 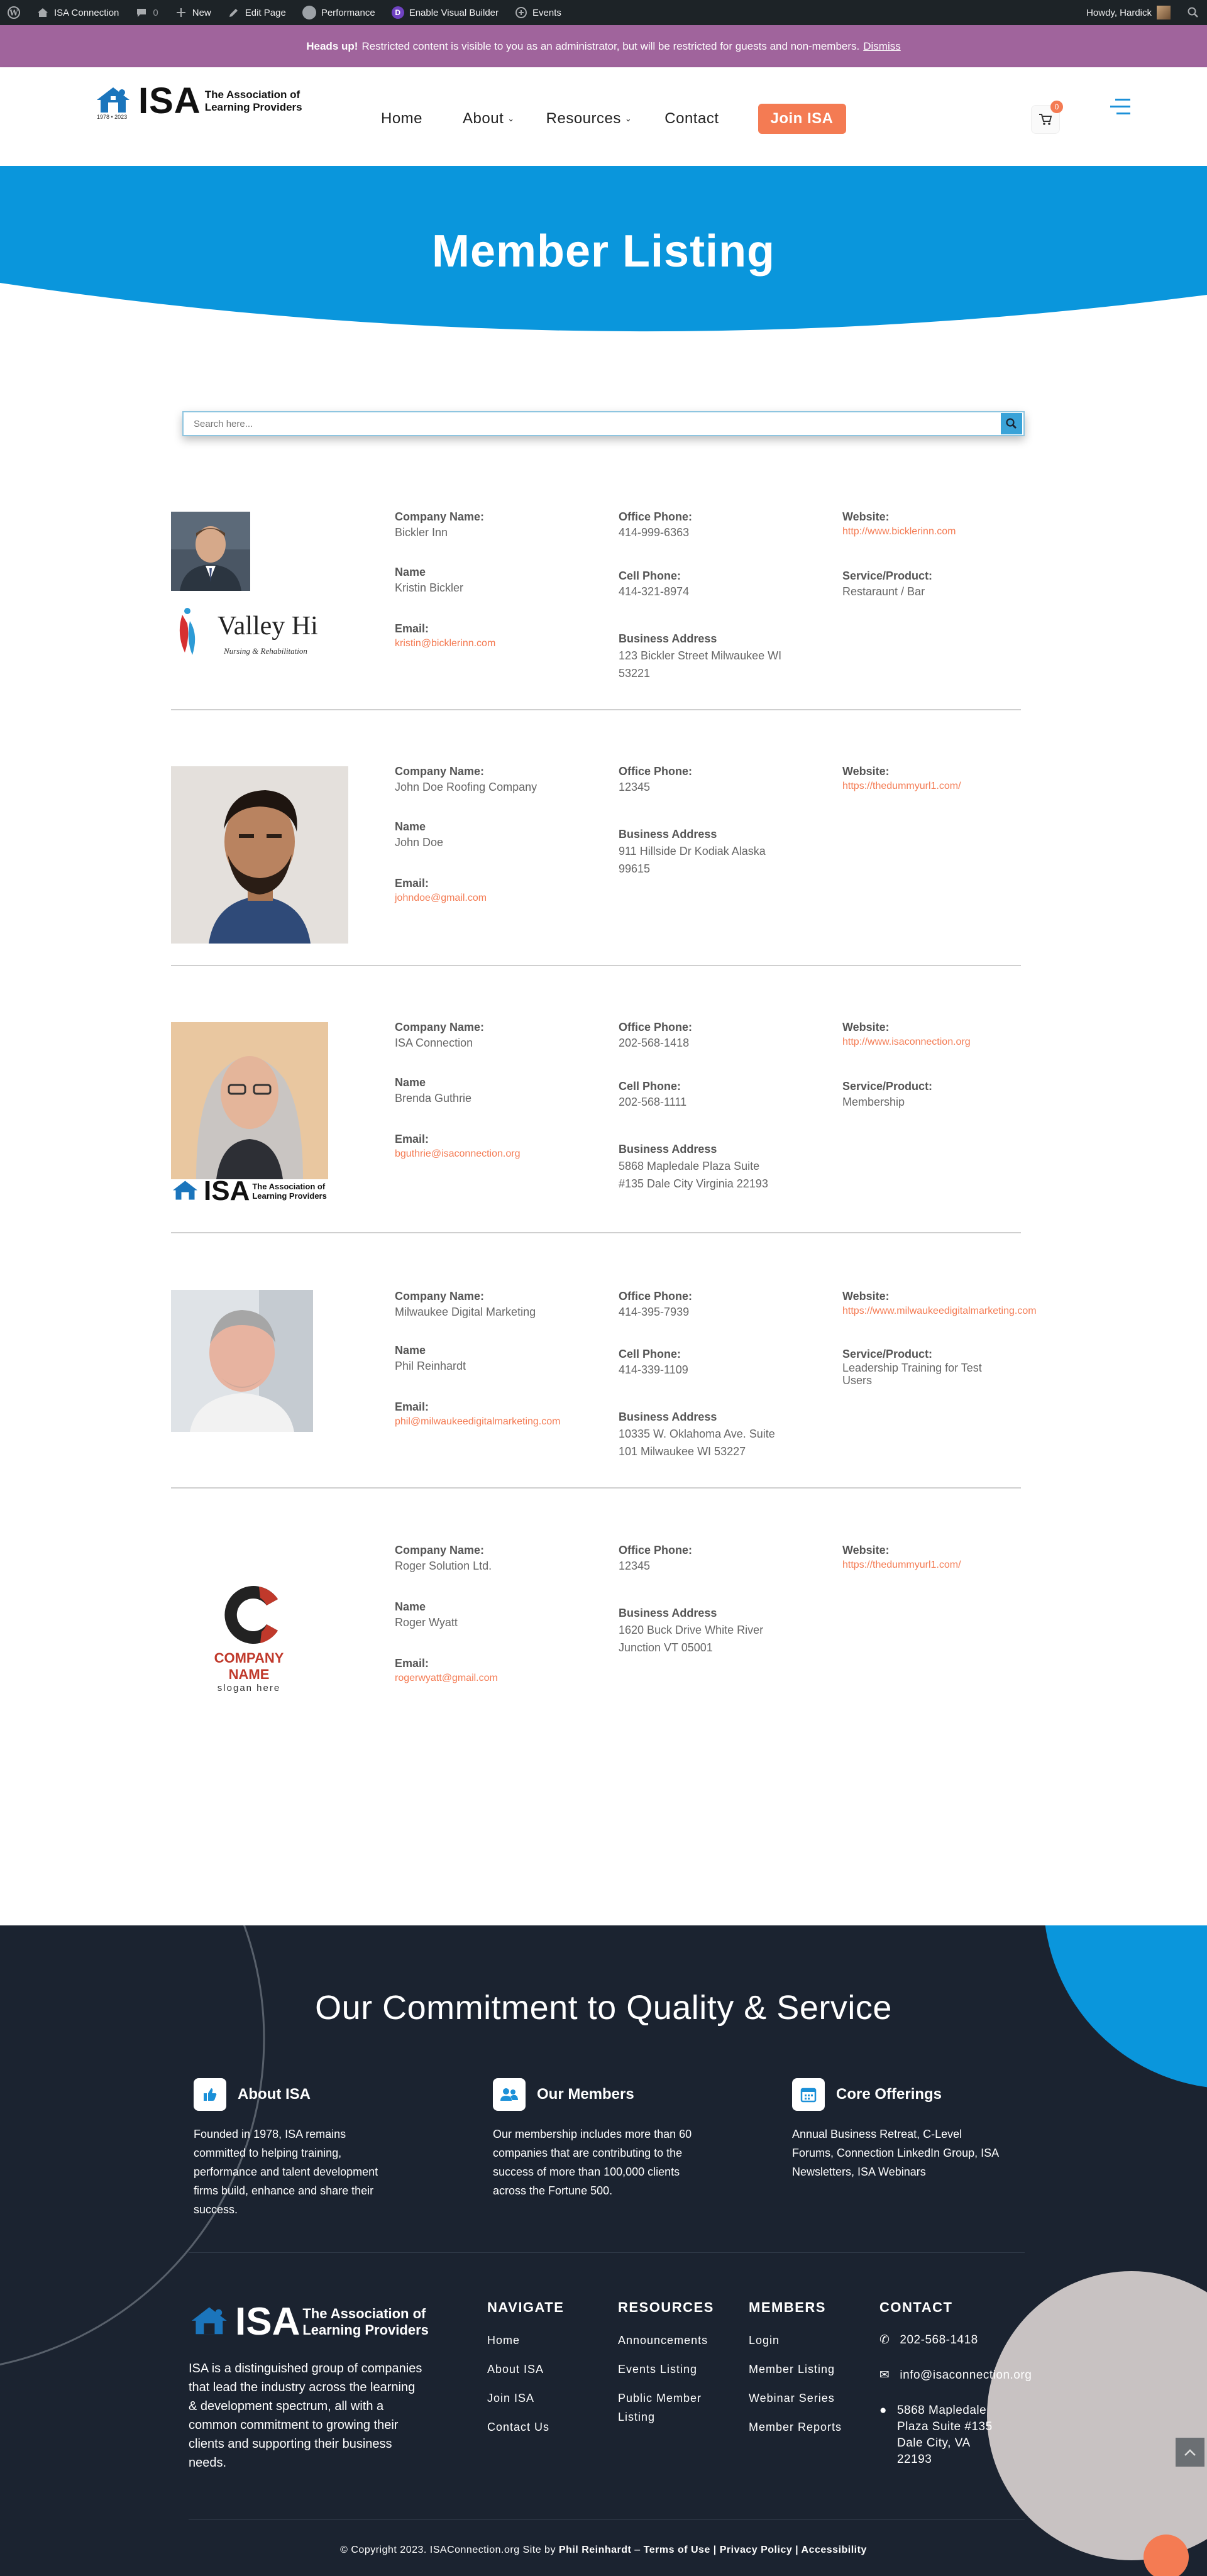 I want to click on footer-logo-line-2: Learning Providers, so click(x=366, y=2330).